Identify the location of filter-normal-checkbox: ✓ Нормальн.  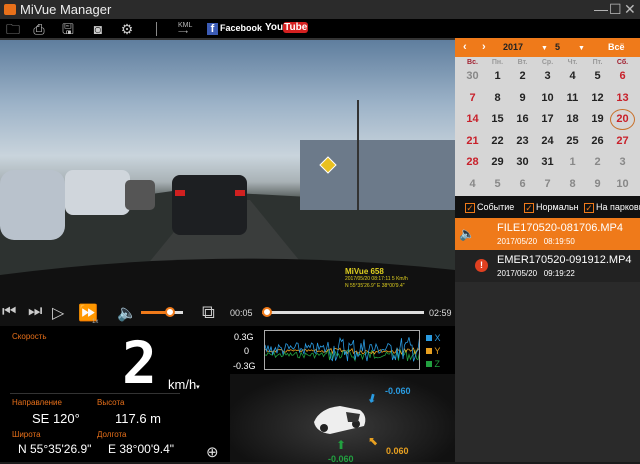
(551, 207).